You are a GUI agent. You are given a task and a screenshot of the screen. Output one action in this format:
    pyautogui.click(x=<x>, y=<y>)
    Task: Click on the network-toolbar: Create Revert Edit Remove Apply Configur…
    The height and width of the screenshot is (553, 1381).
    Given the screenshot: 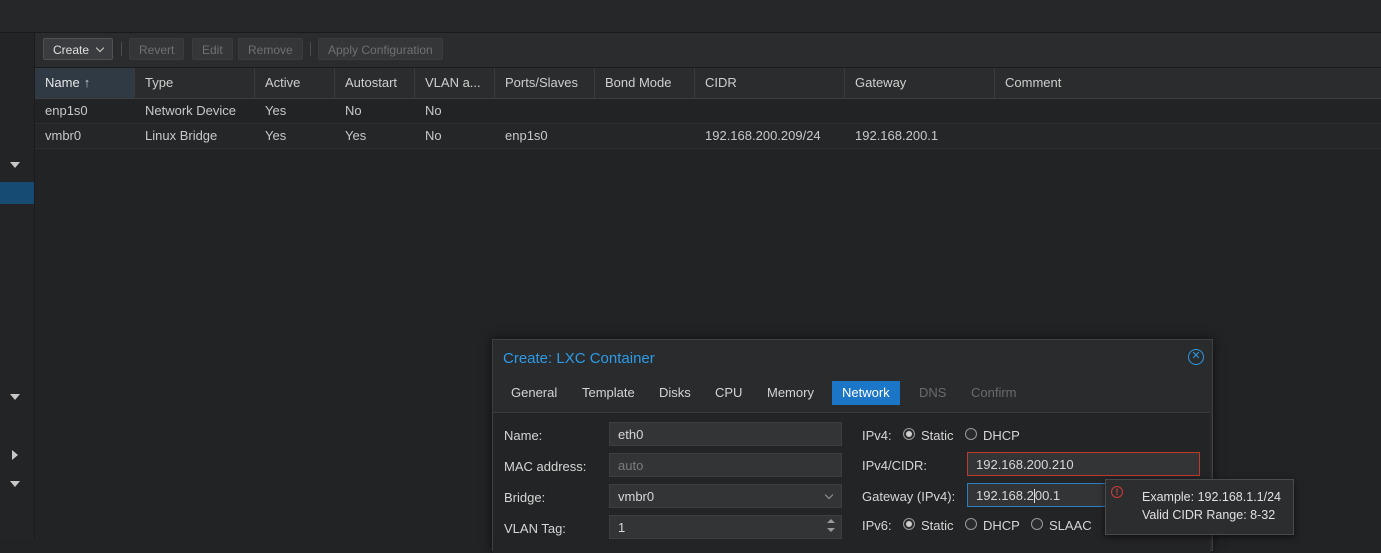 What is the action you would take?
    pyautogui.click(x=708, y=50)
    